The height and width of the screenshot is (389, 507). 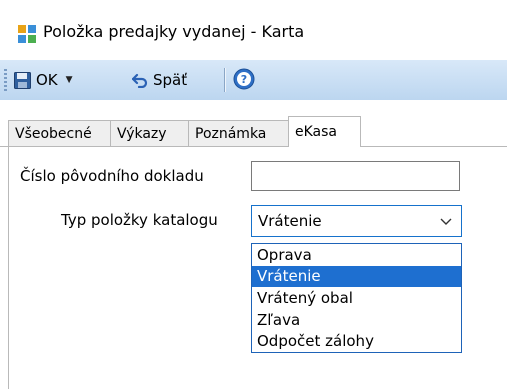 I want to click on window-title: Položka predajky vydanej - Karta, so click(x=174, y=31).